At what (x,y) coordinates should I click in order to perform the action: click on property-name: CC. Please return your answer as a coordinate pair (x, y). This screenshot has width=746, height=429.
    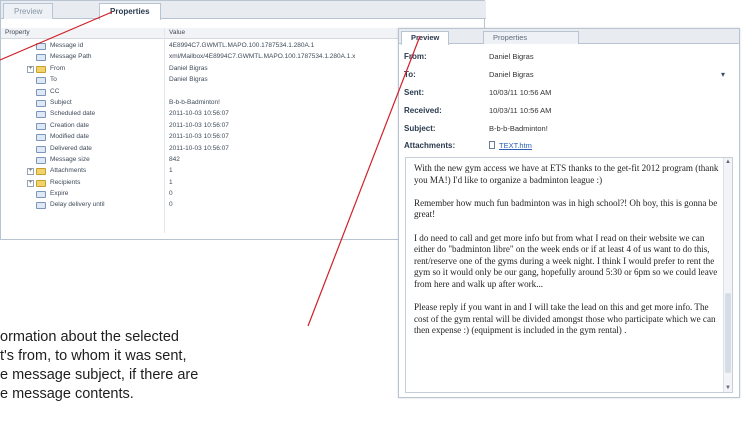
    Looking at the image, I should click on (55, 91).